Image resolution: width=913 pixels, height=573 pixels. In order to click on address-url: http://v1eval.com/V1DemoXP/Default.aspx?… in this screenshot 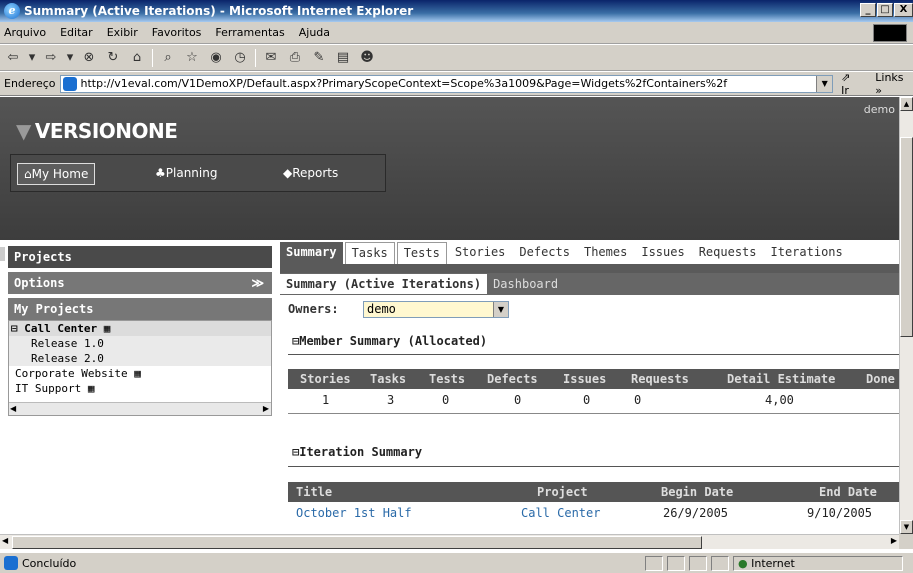, I will do `click(404, 83)`.